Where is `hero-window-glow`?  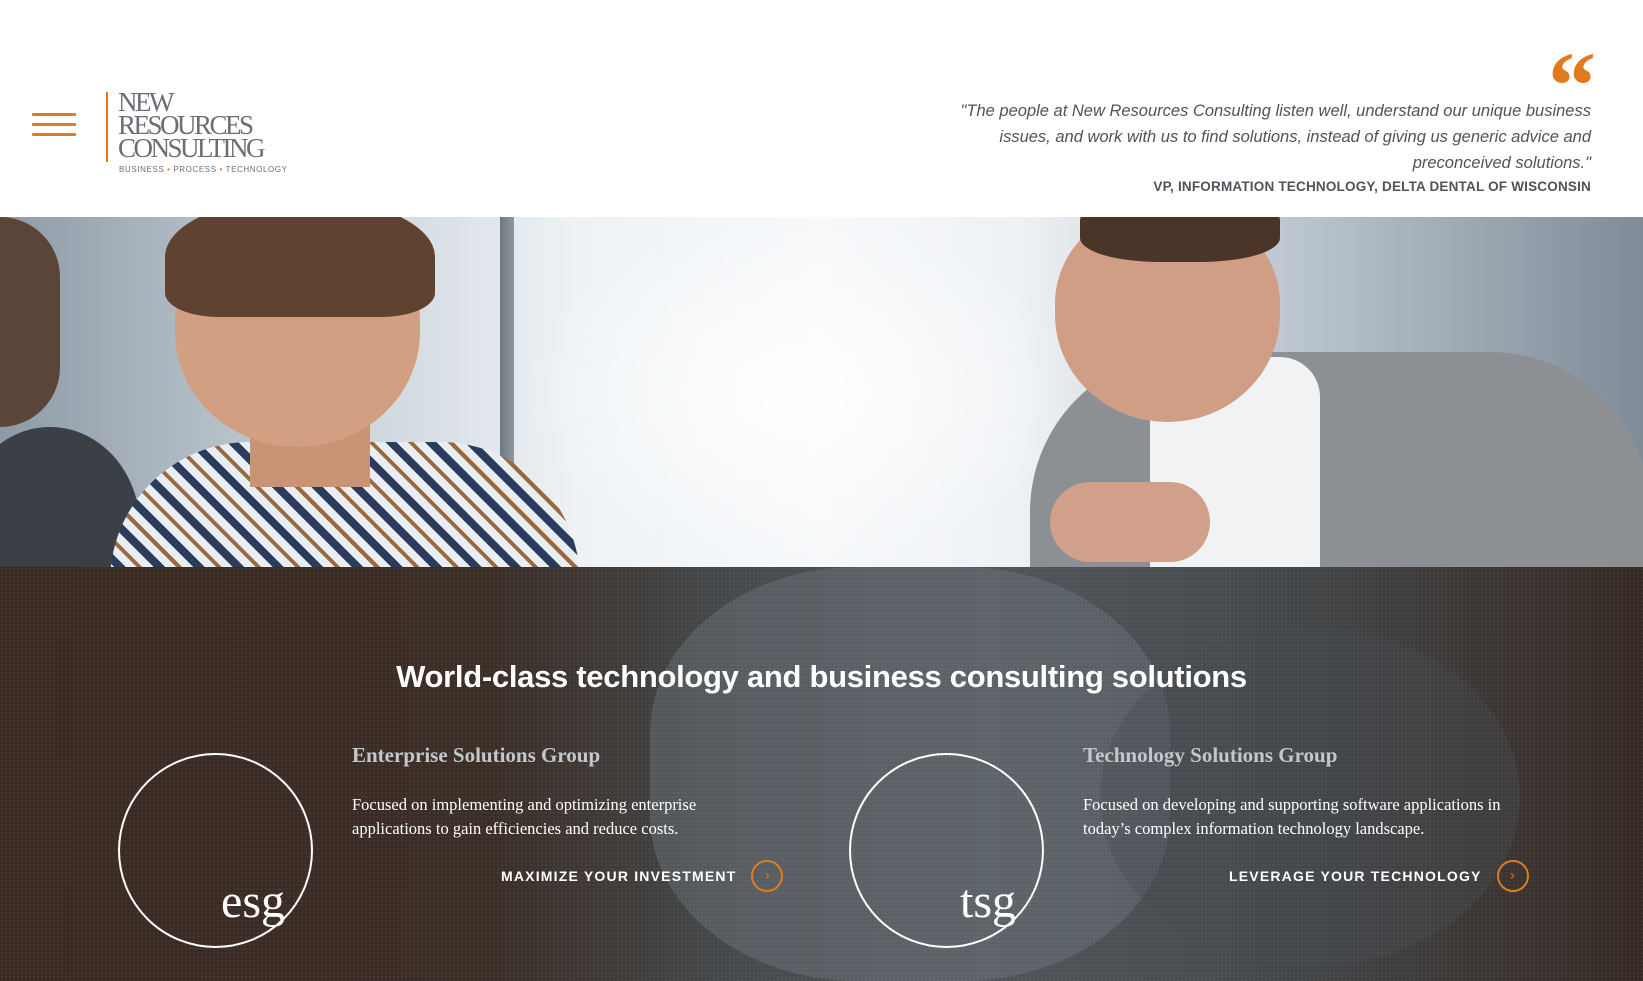 hero-window-glow is located at coordinates (800, 392).